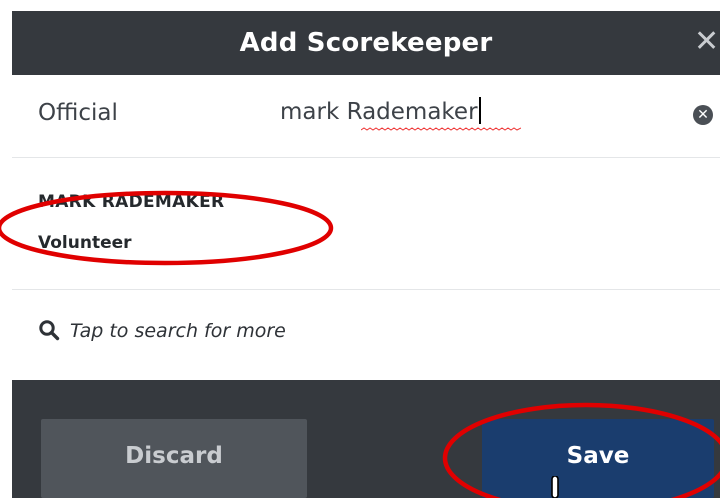  I want to click on dialog-title: Add Scorekeeper, so click(366, 43).